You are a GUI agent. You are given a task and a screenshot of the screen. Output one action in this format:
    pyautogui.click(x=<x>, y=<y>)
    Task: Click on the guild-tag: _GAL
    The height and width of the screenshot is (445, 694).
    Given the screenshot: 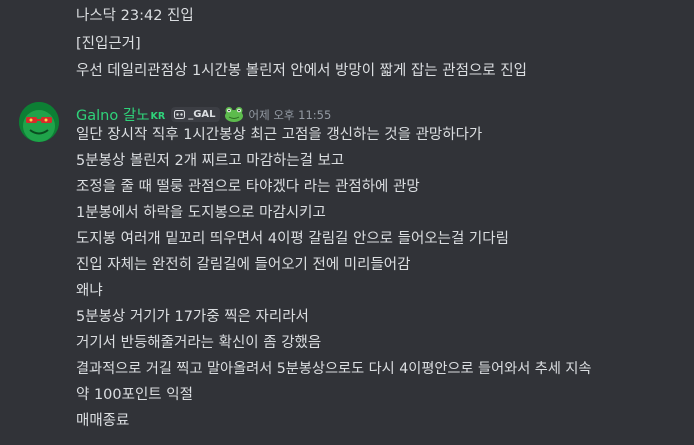 What is the action you would take?
    pyautogui.click(x=195, y=114)
    